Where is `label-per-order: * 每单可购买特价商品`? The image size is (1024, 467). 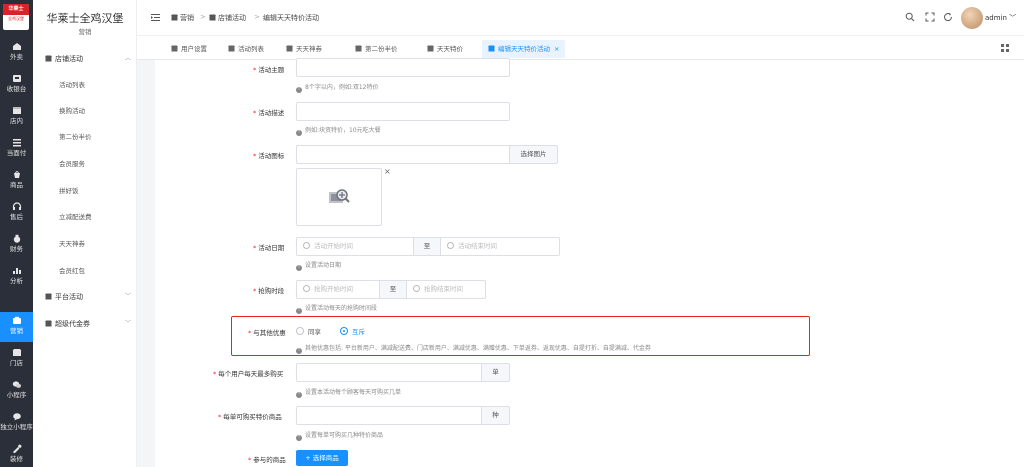
label-per-order: * 每单可购买特价商品 is located at coordinates (250, 417).